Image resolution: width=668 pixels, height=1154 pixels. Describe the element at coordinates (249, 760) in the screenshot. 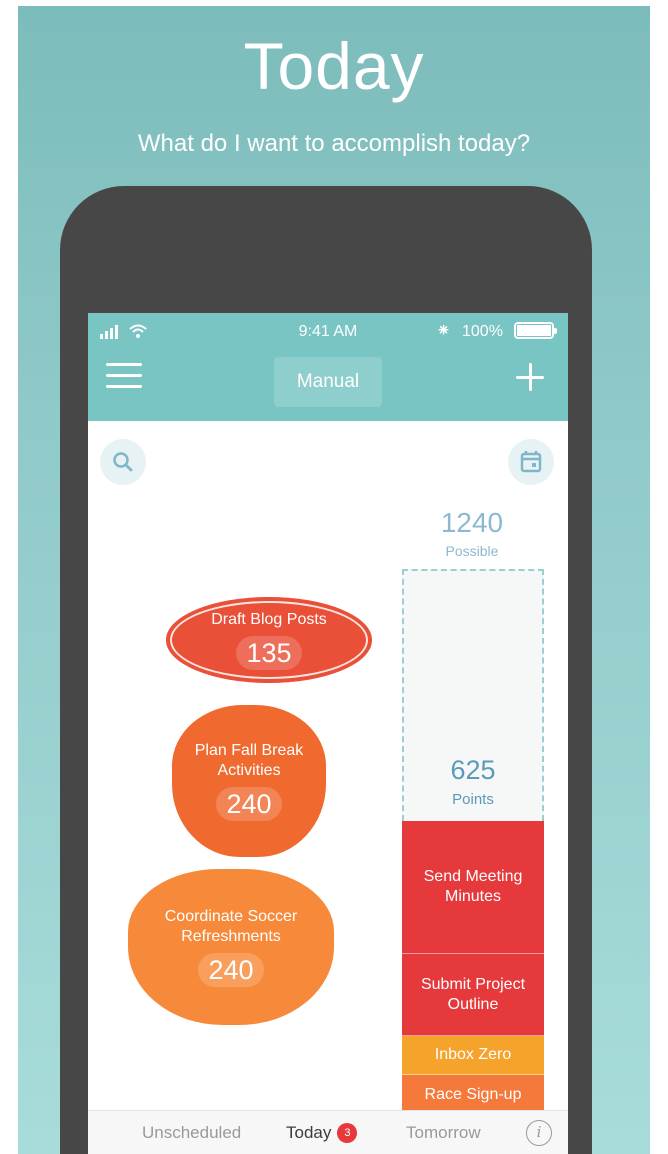

I see `task-title: Plan Fall Break Activities` at that location.